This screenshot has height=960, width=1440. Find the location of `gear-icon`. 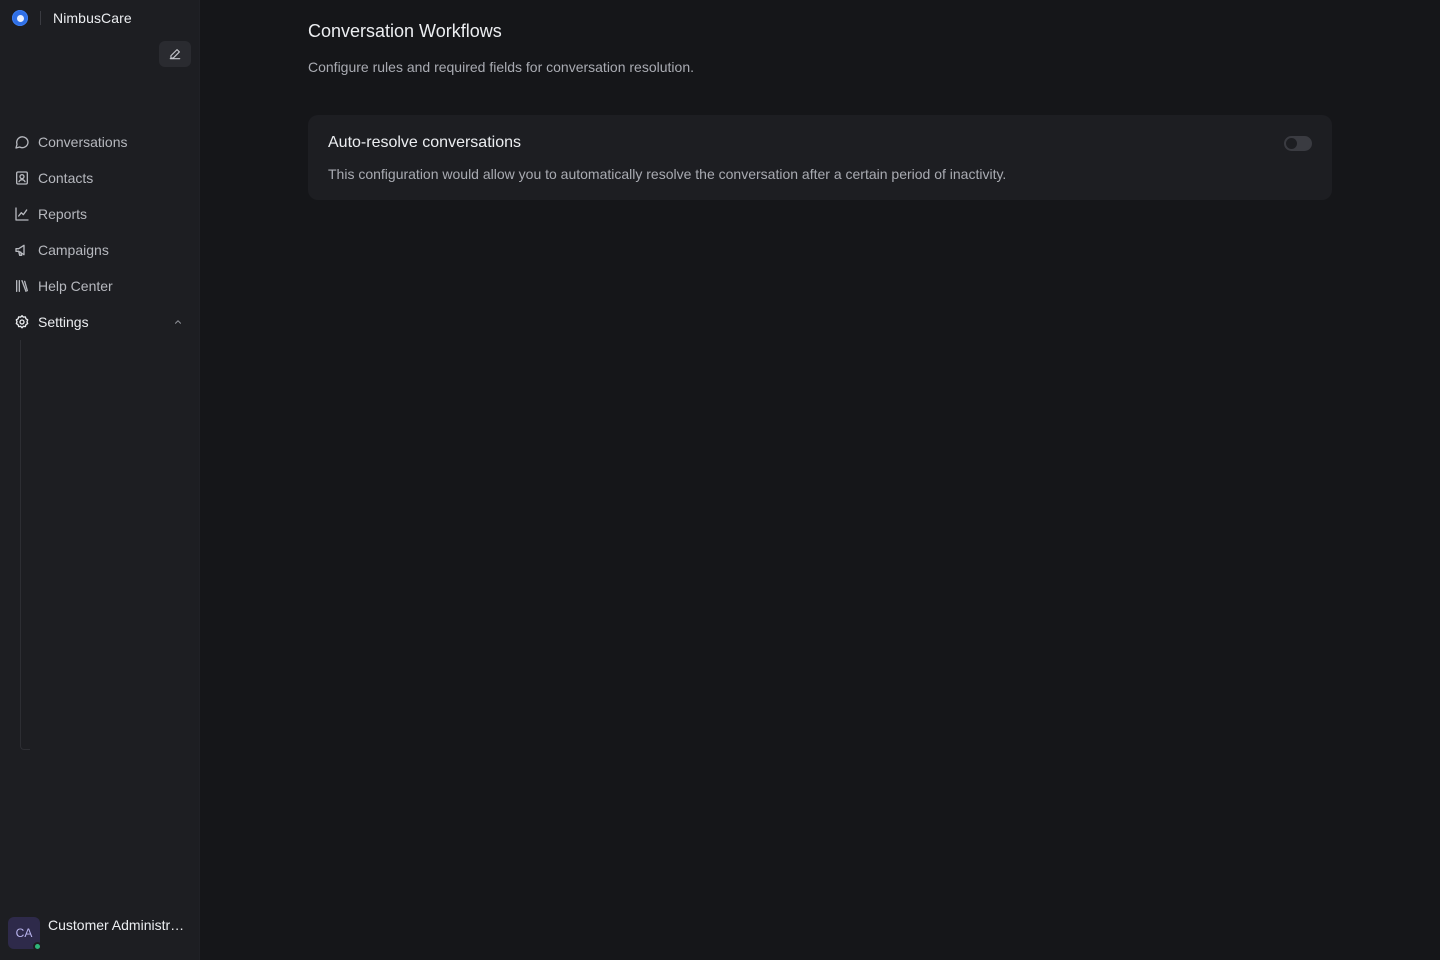

gear-icon is located at coordinates (22, 322).